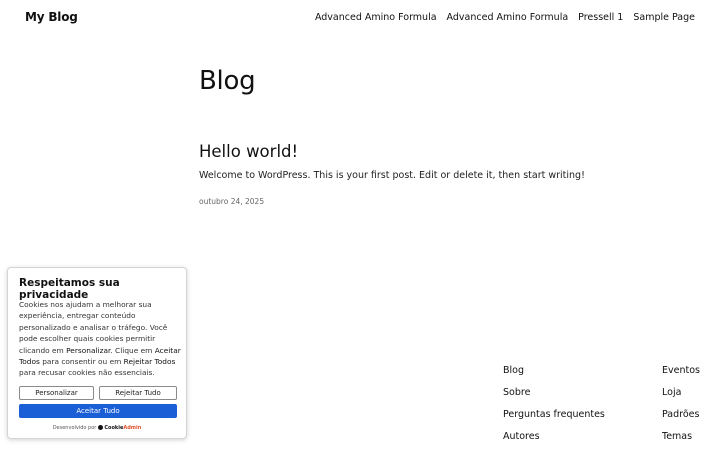 The height and width of the screenshot is (450, 720). Describe the element at coordinates (681, 415) in the screenshot. I see `footer-link-padroes: Padrões` at that location.